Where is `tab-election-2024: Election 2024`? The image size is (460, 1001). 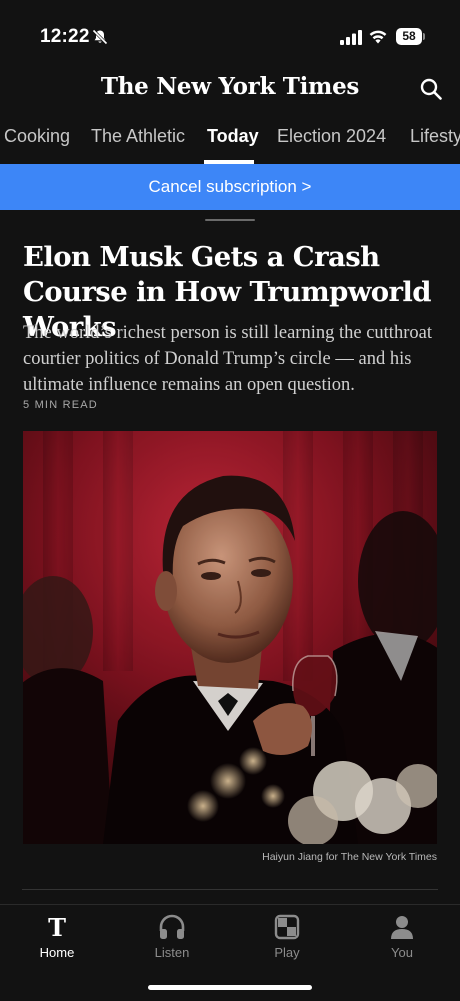 tab-election-2024: Election 2024 is located at coordinates (331, 136).